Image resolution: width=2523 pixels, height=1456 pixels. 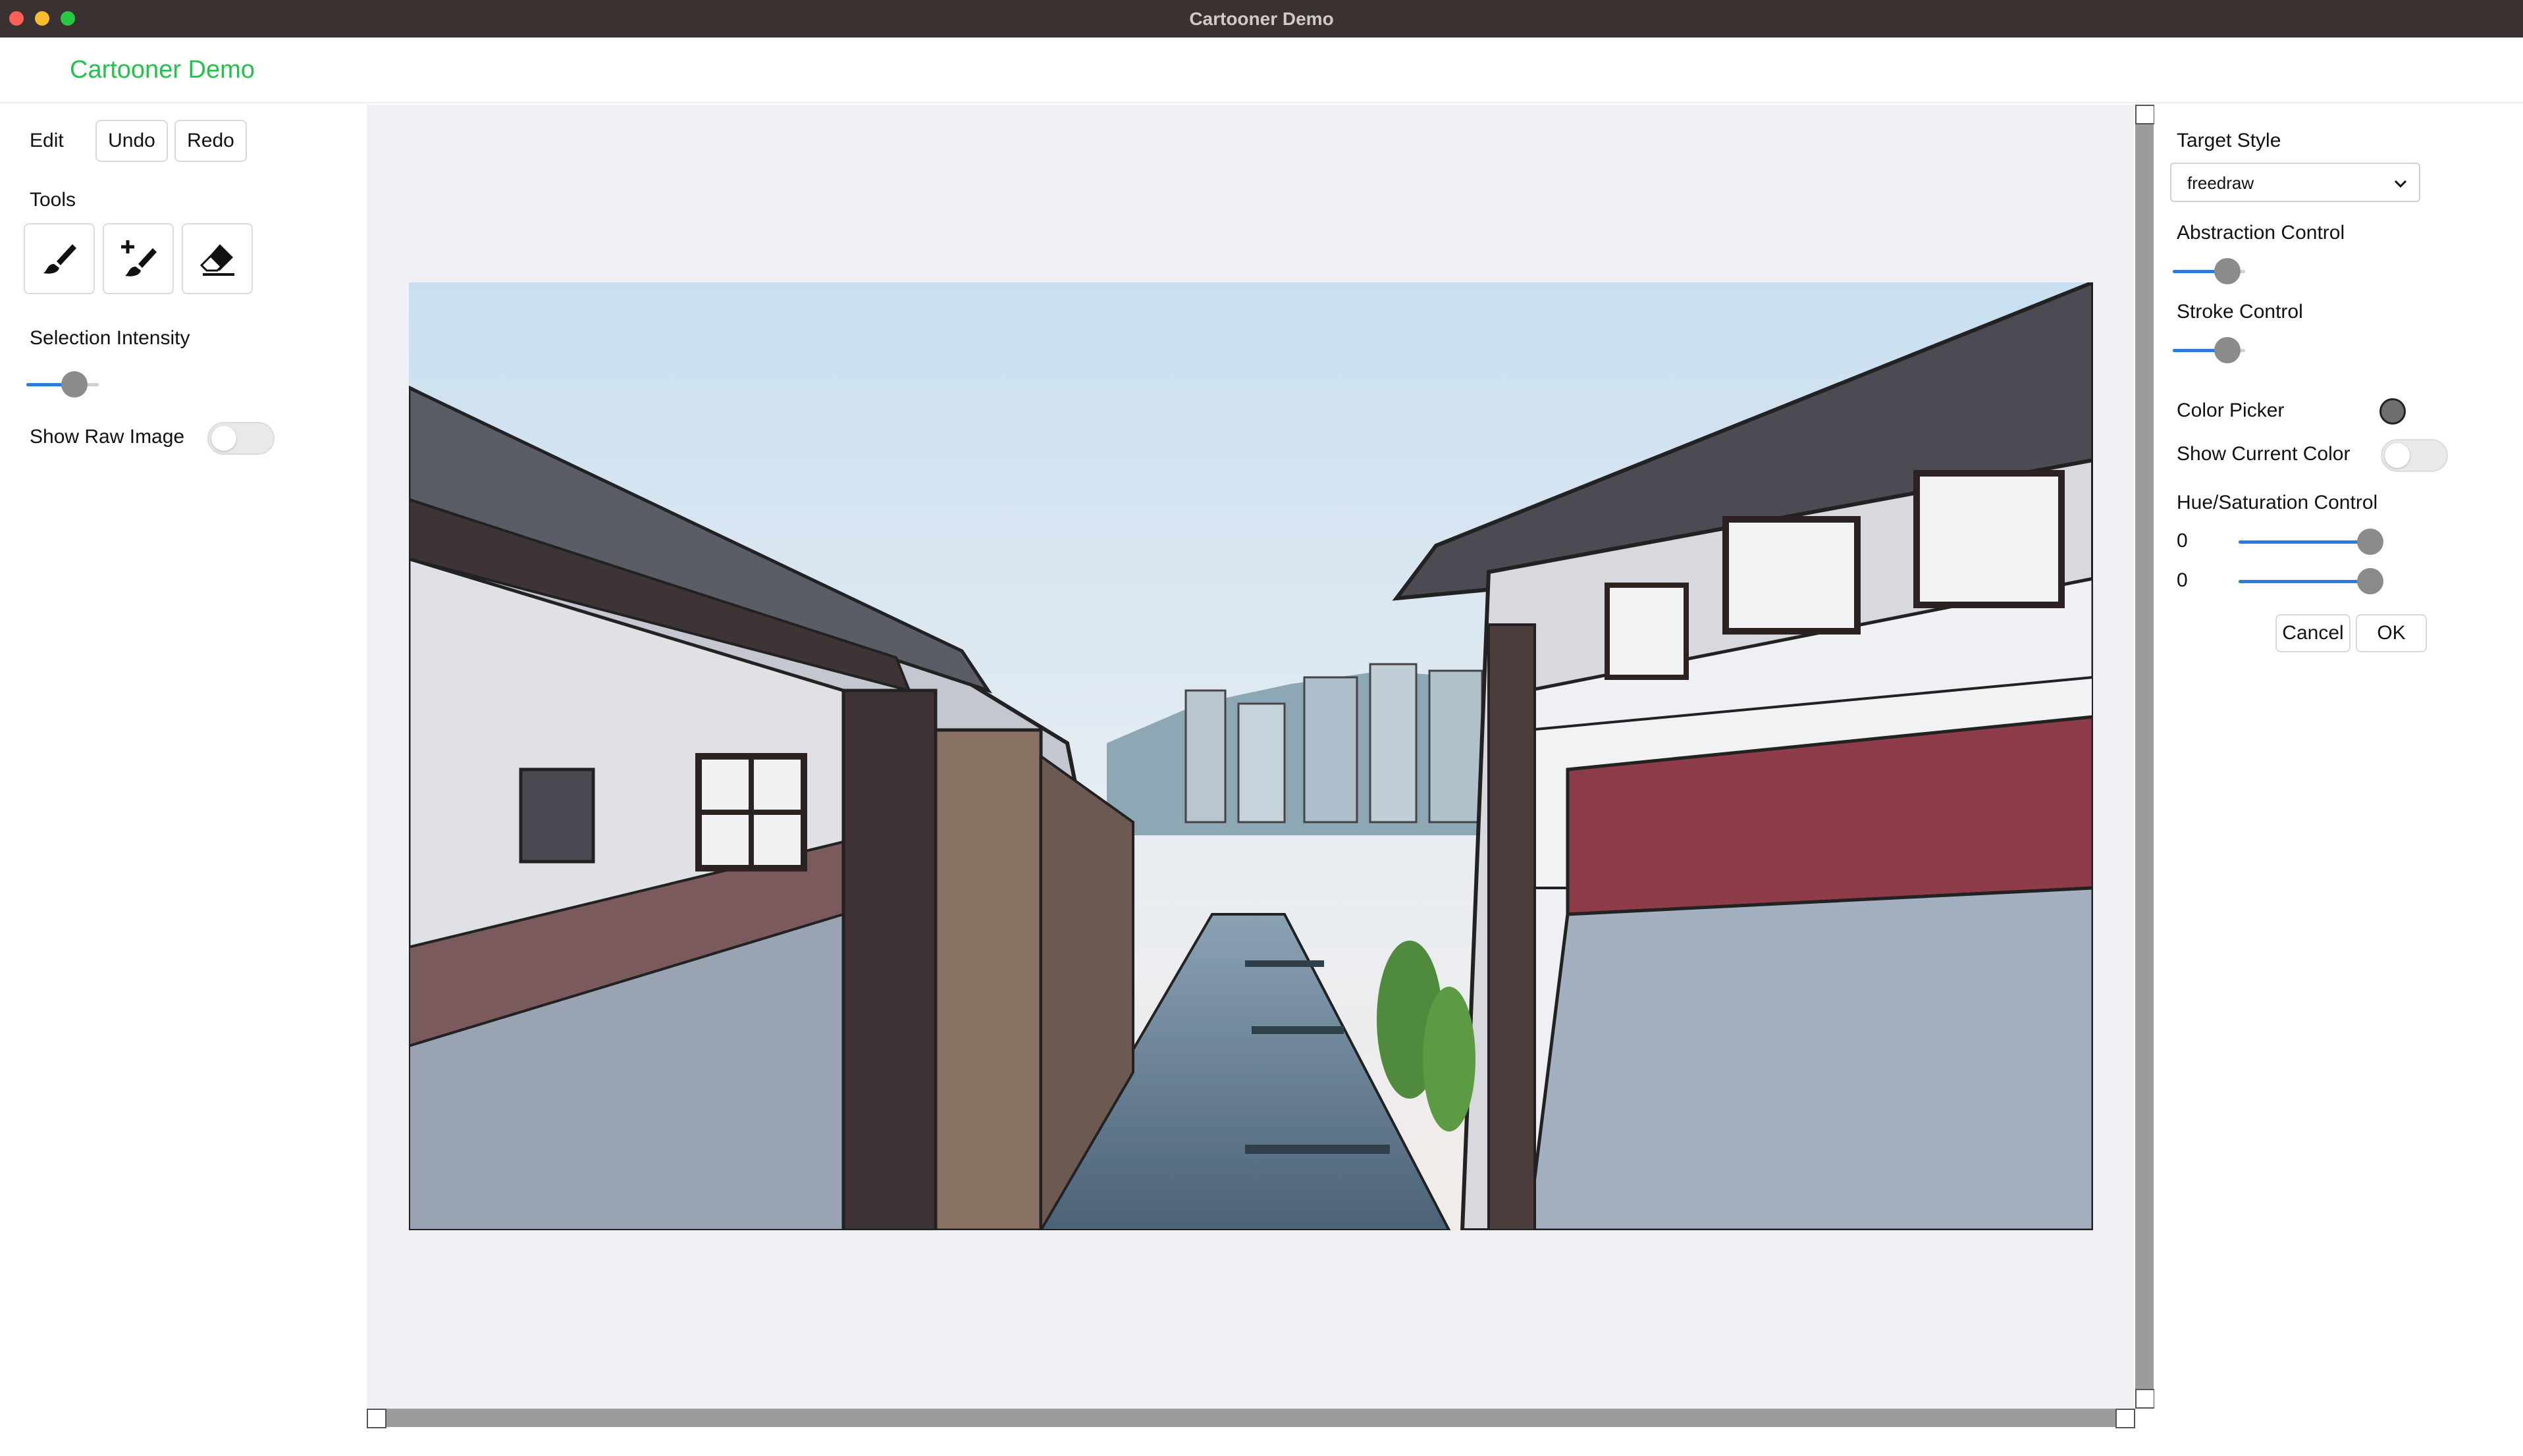 I want to click on app-title: Cartooner Demo, so click(x=162, y=70).